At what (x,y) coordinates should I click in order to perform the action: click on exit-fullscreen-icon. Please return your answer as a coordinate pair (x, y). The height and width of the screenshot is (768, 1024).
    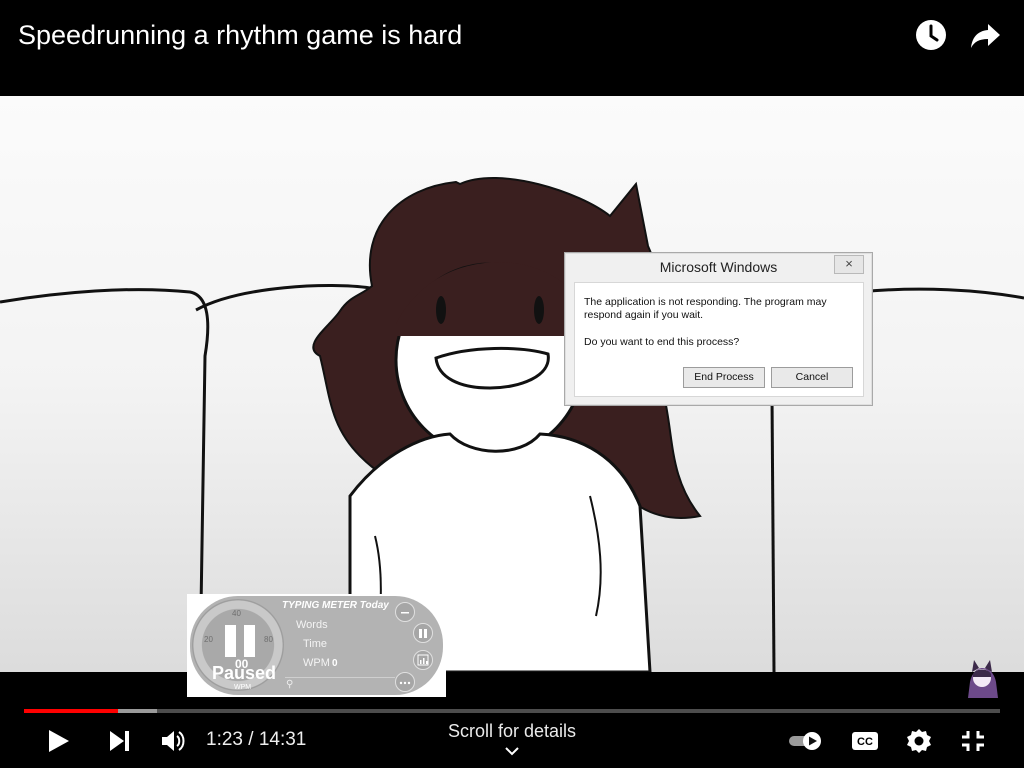
    Looking at the image, I should click on (973, 741).